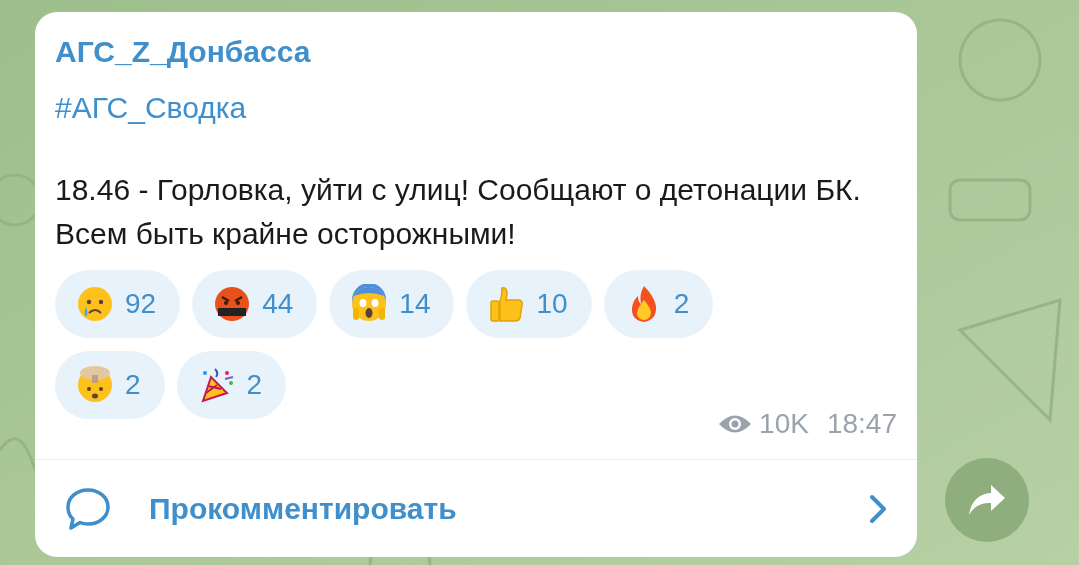 The image size is (1079, 565). What do you see at coordinates (255, 304) in the screenshot?
I see `reaction-button: 44` at bounding box center [255, 304].